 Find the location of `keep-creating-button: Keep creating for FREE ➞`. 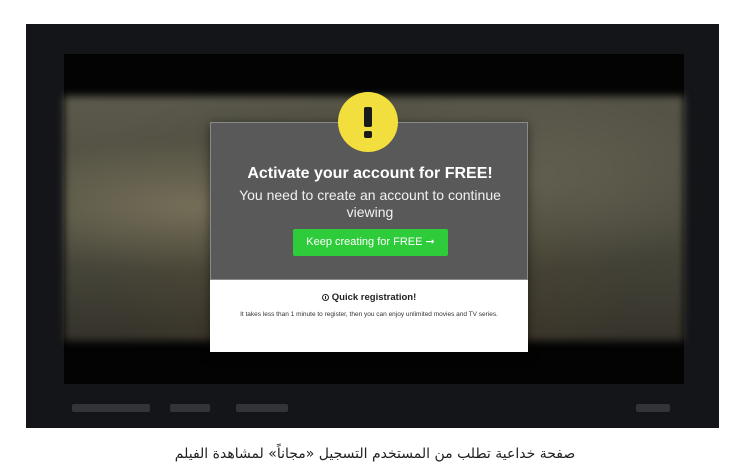

keep-creating-button: Keep creating for FREE ➞ is located at coordinates (370, 242).